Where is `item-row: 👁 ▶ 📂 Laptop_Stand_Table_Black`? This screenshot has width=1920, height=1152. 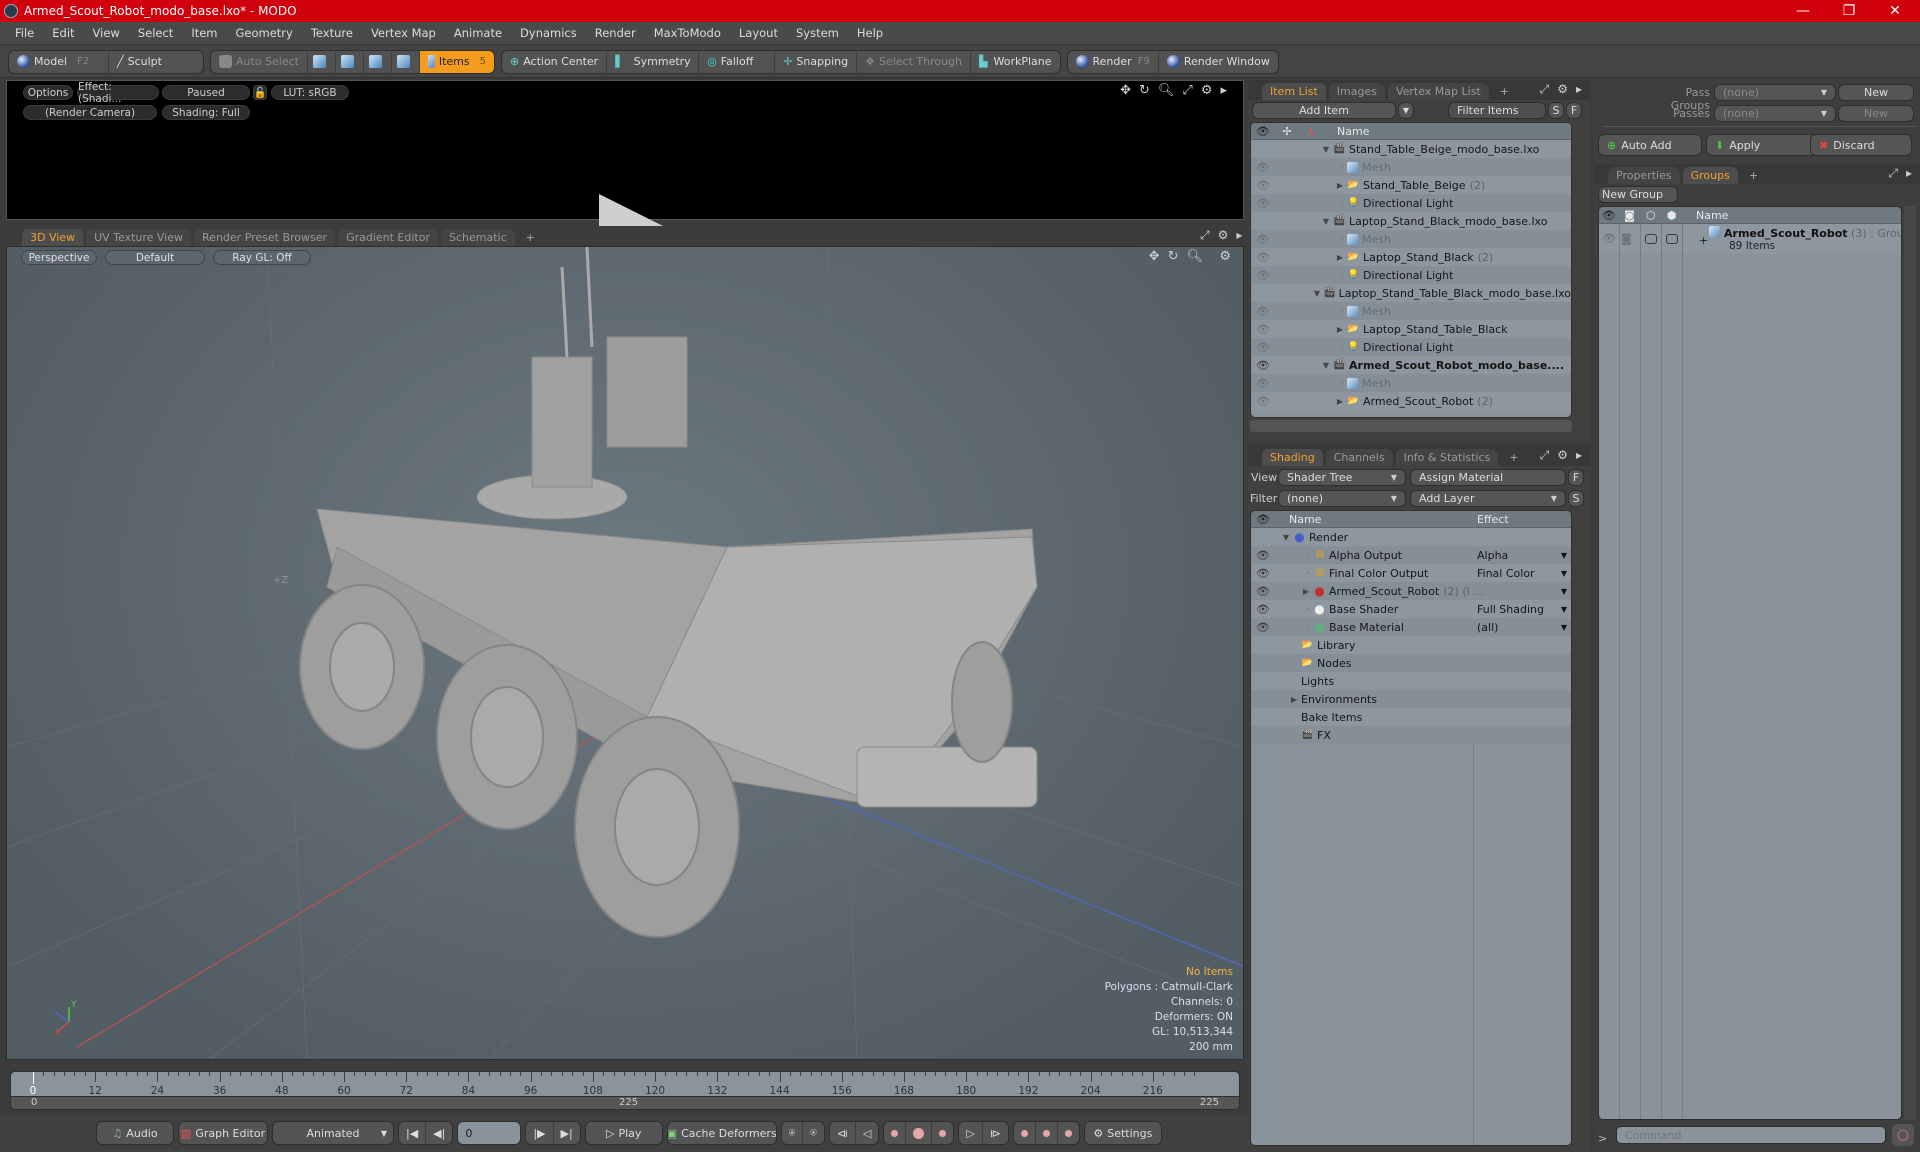 item-row: 👁 ▶ 📂 Laptop_Stand_Table_Black is located at coordinates (1411, 329).